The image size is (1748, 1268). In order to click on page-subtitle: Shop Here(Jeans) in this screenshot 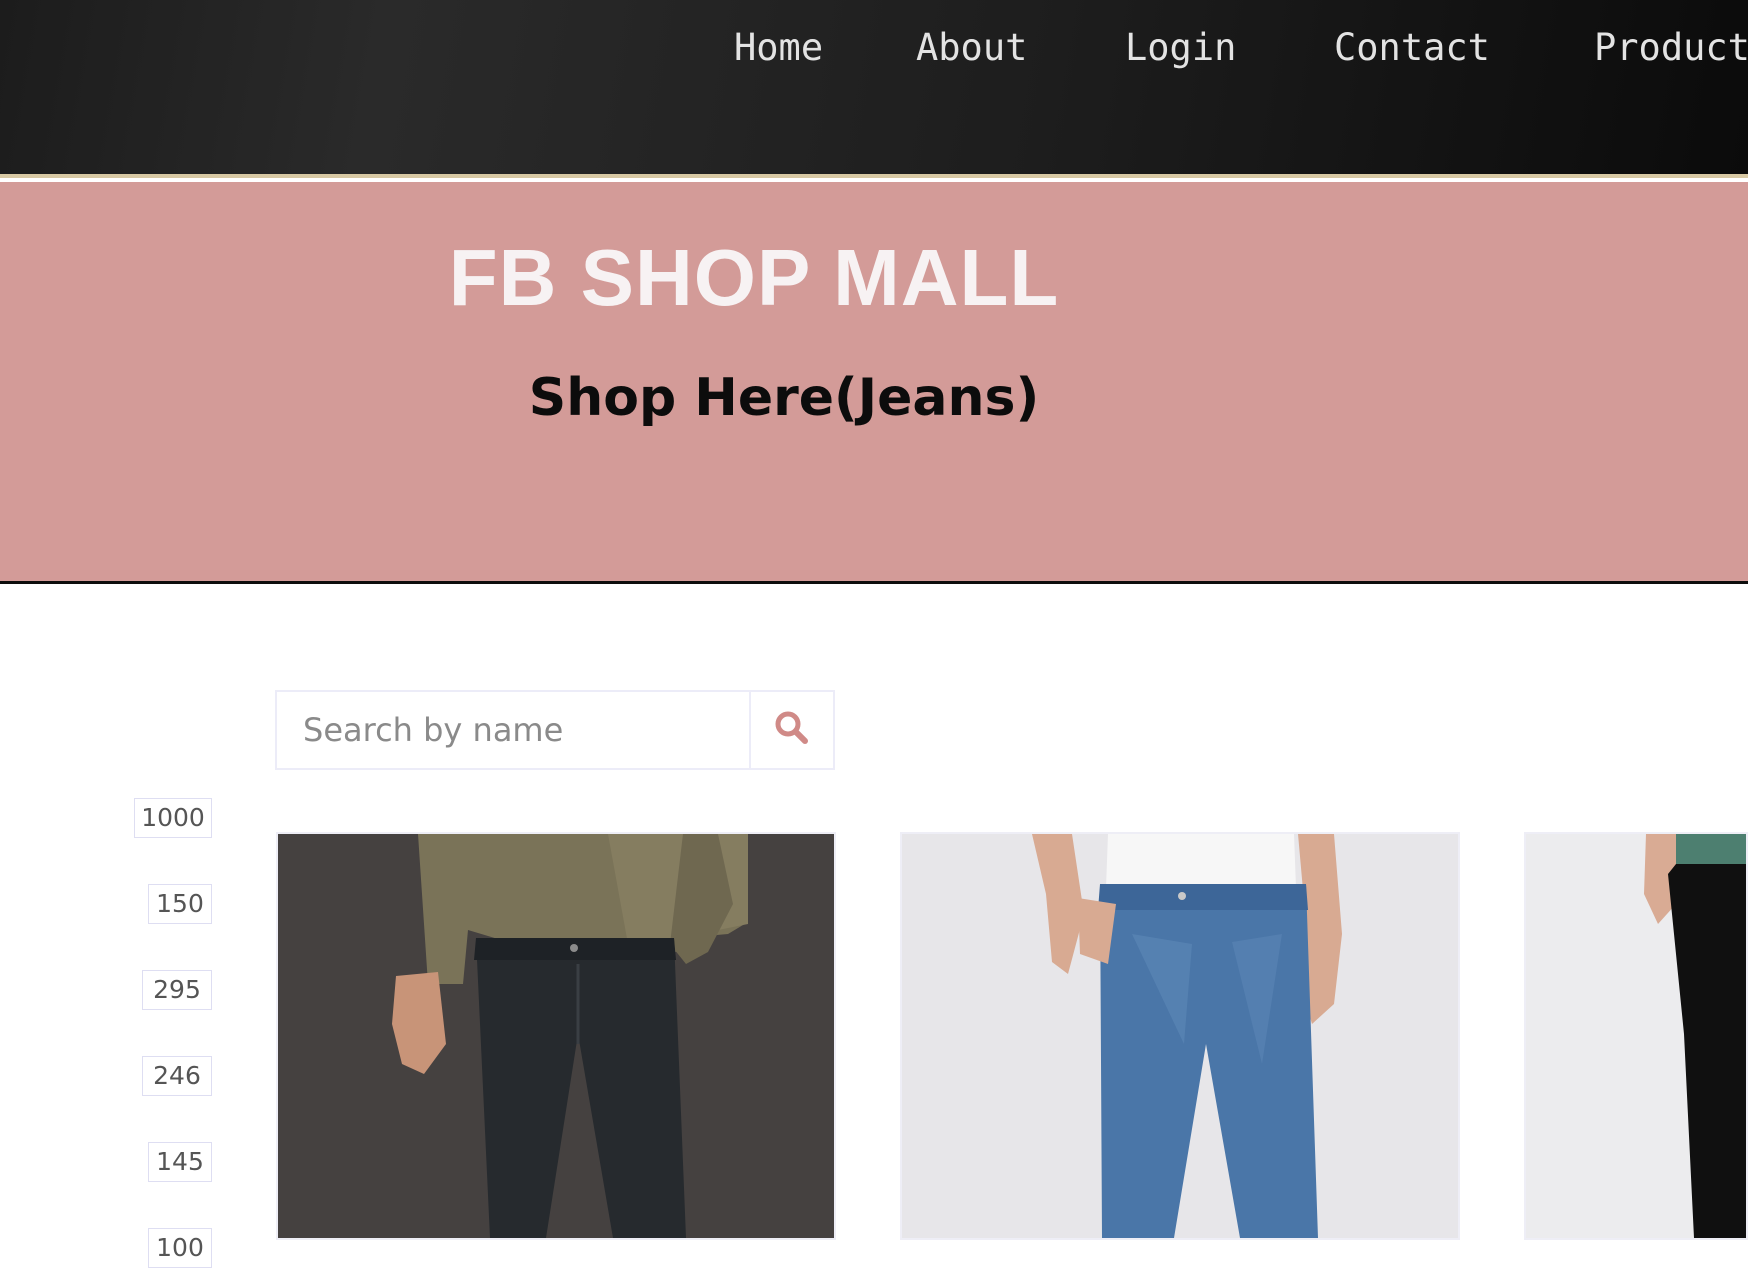, I will do `click(784, 398)`.